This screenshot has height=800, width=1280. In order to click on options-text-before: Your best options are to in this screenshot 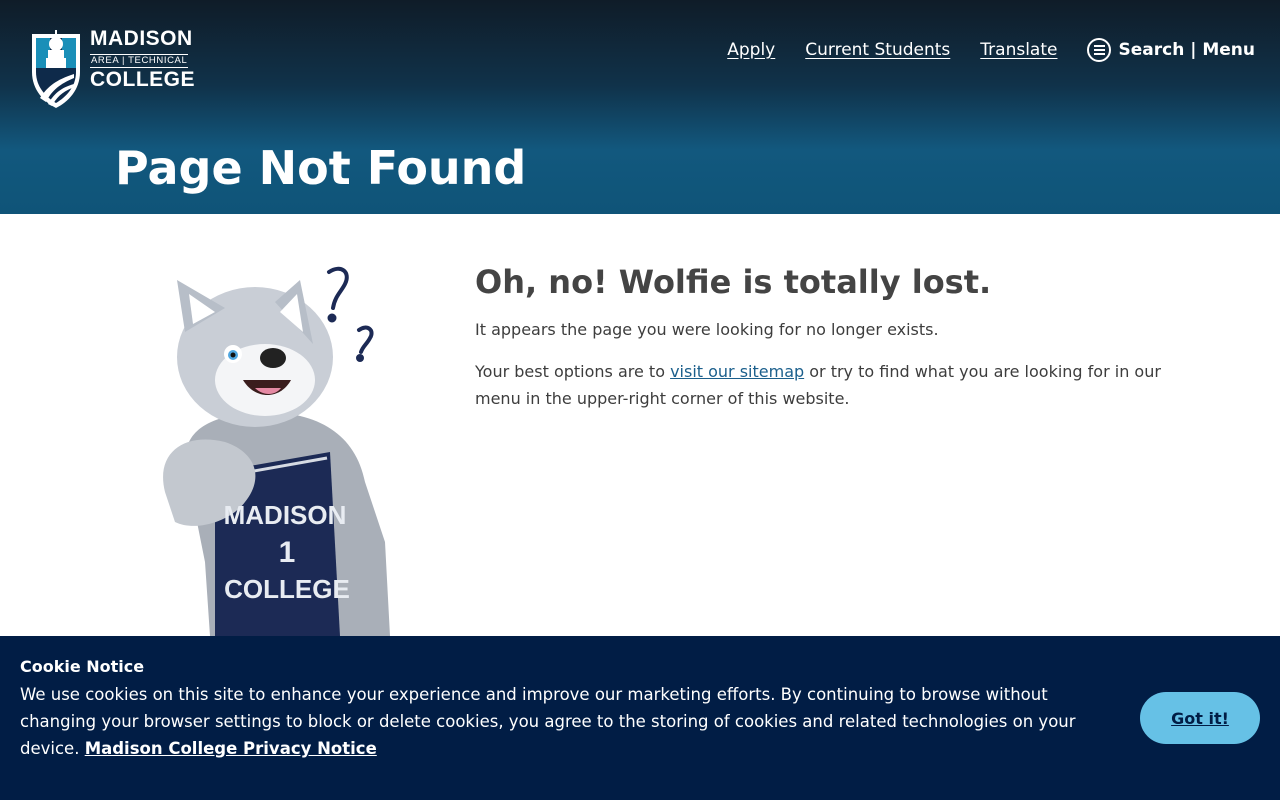, I will do `click(573, 371)`.